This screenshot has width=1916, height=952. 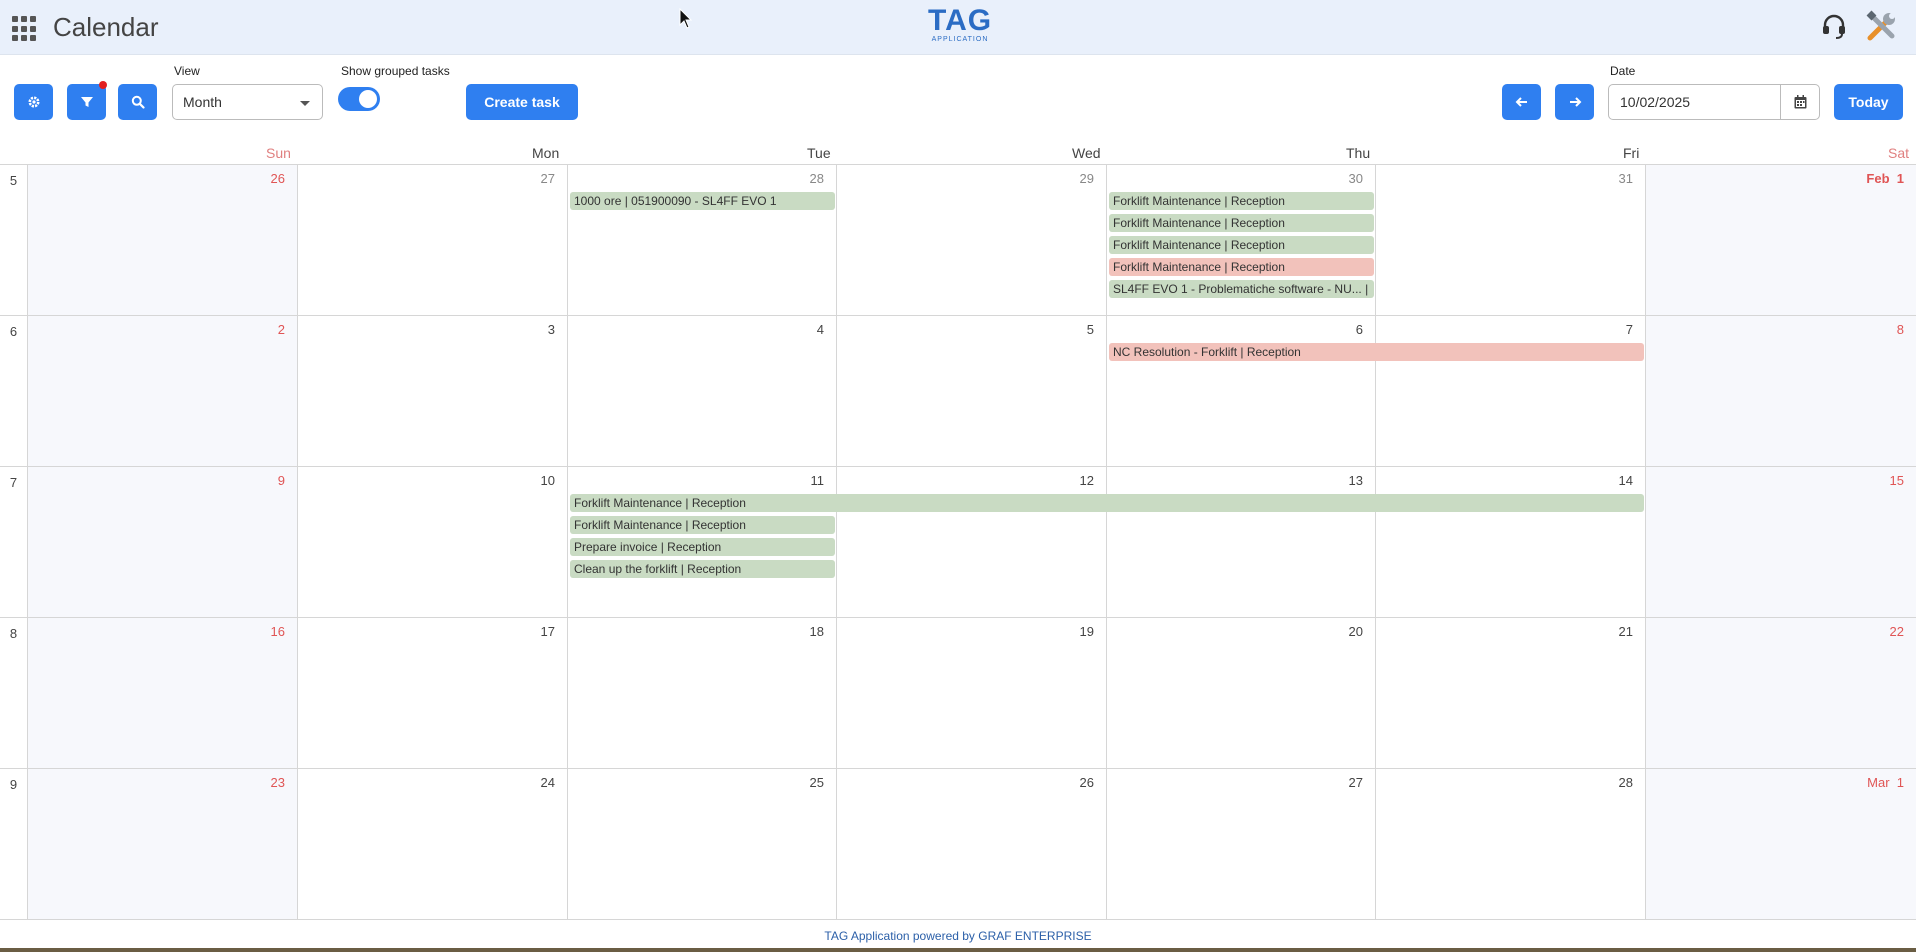 What do you see at coordinates (1631, 153) in the screenshot?
I see `day-header-fri: Fri` at bounding box center [1631, 153].